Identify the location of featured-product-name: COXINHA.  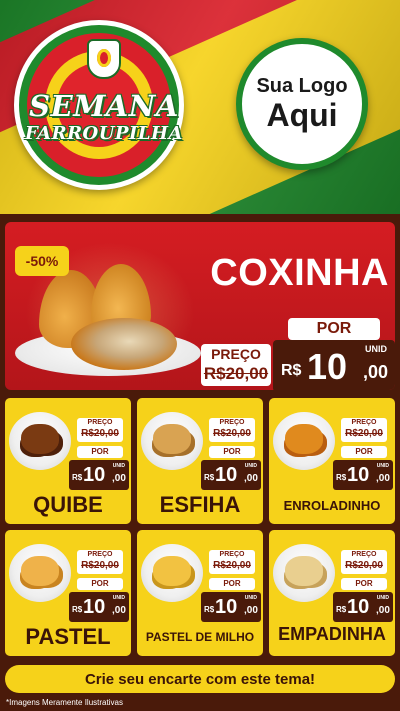
(299, 273).